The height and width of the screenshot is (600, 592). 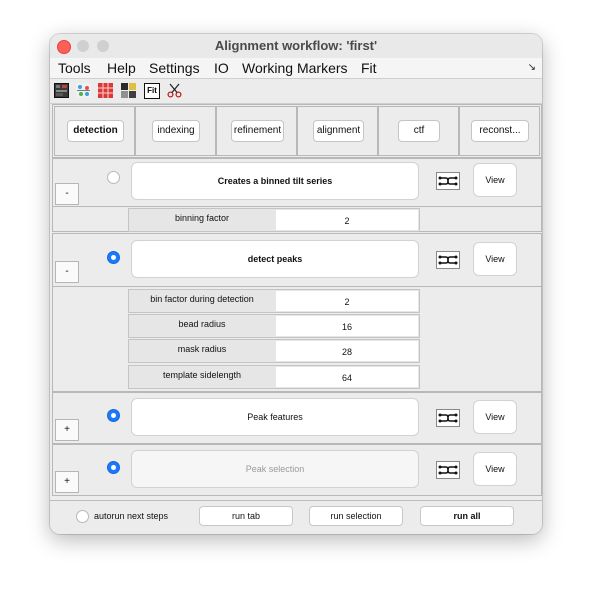 I want to click on tab-cell-refinement: refinement, so click(x=256, y=131).